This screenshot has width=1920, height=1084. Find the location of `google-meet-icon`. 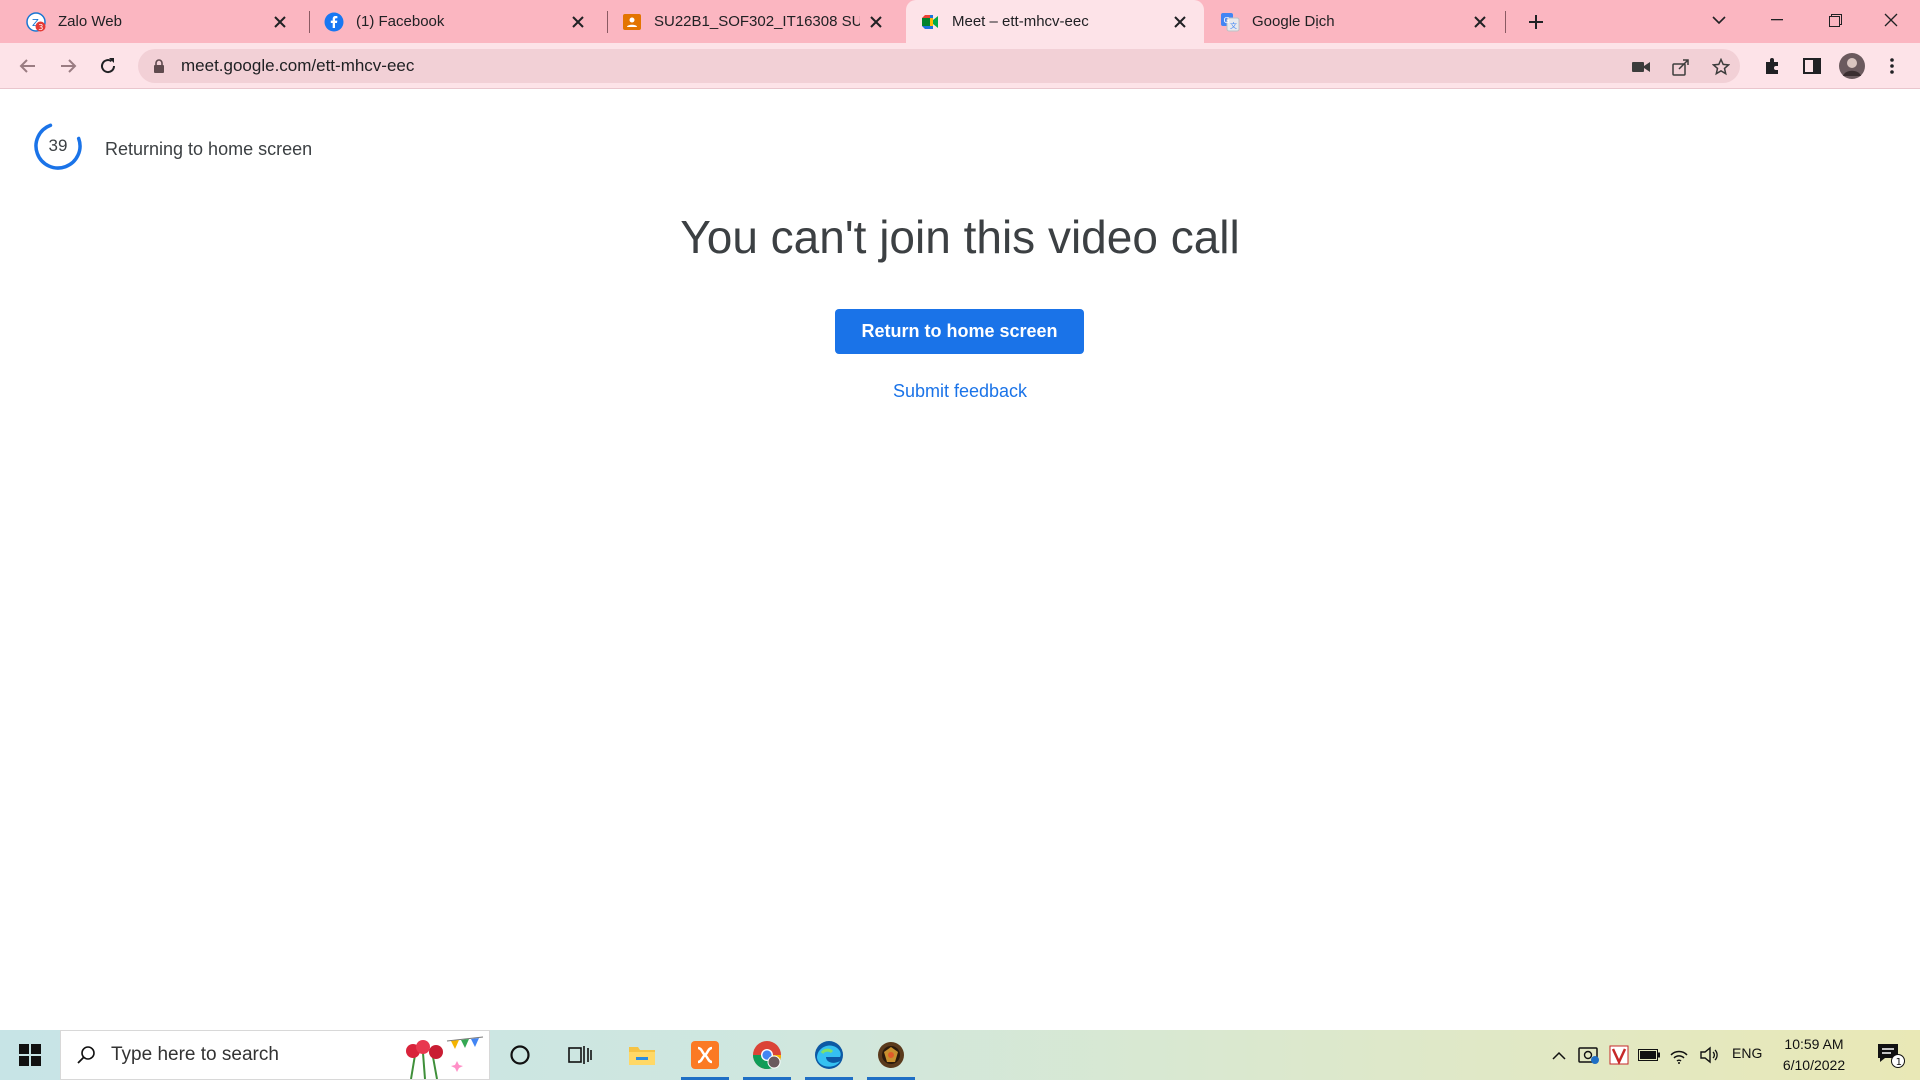

google-meet-icon is located at coordinates (930, 22).